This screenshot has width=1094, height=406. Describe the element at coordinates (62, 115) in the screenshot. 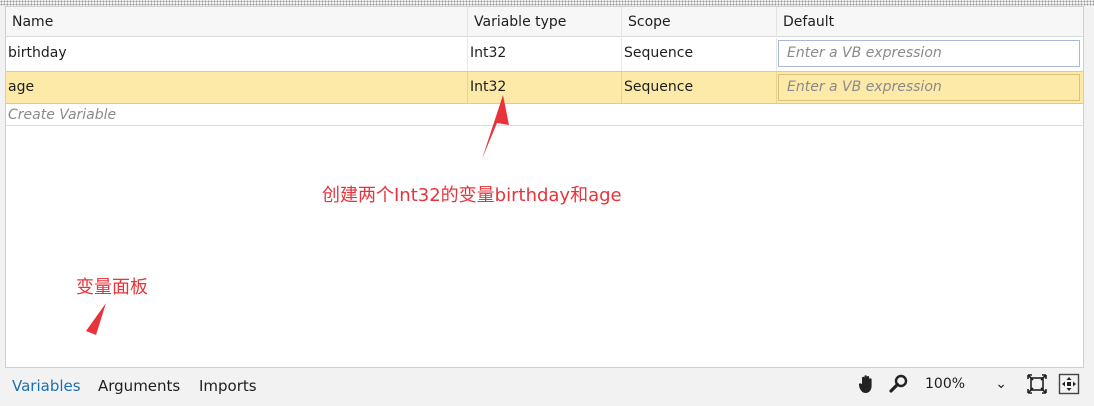

I see `create-variable-link: Create Variable` at that location.